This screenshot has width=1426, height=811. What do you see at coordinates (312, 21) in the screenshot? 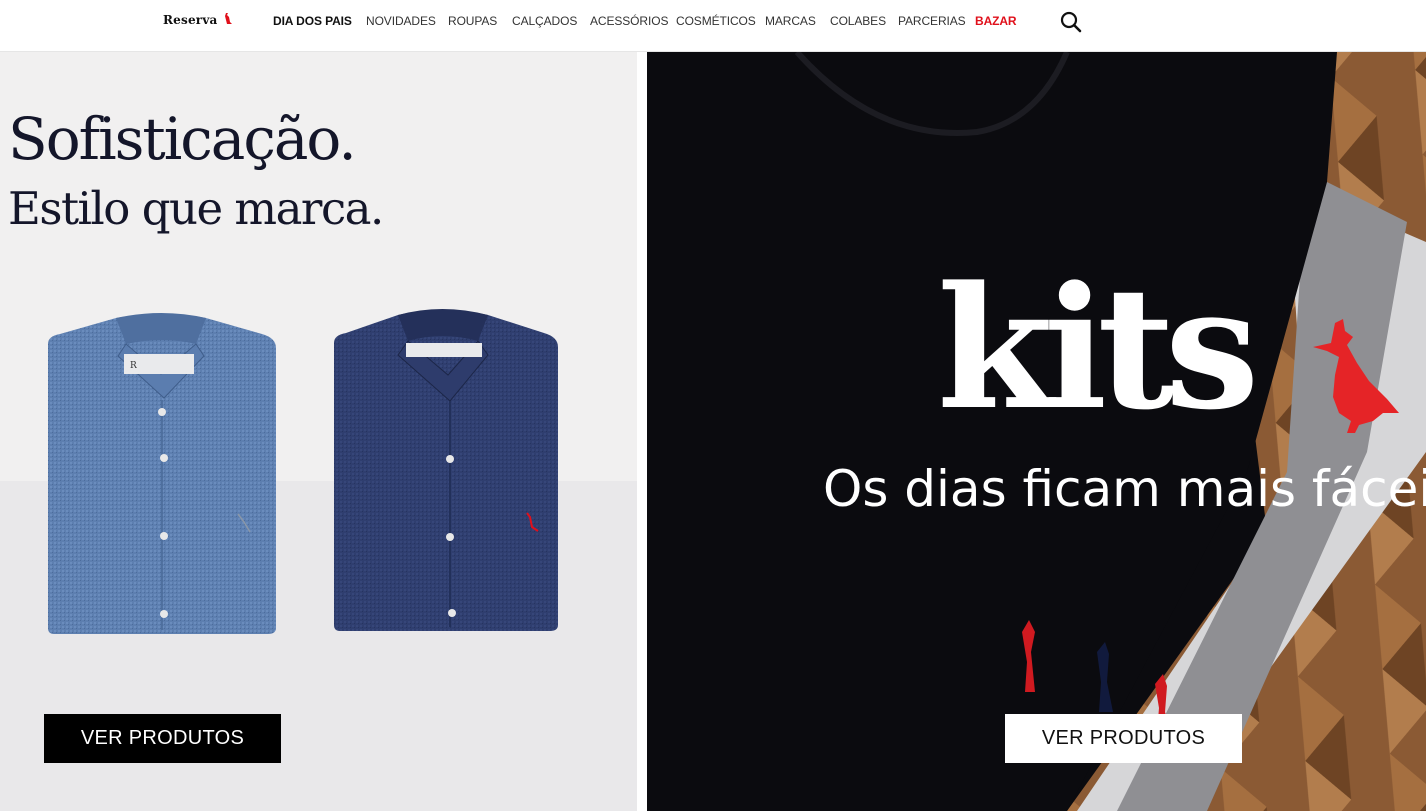
I see `nav-item-dia-dos-pais: DIA DOS PAIS` at bounding box center [312, 21].